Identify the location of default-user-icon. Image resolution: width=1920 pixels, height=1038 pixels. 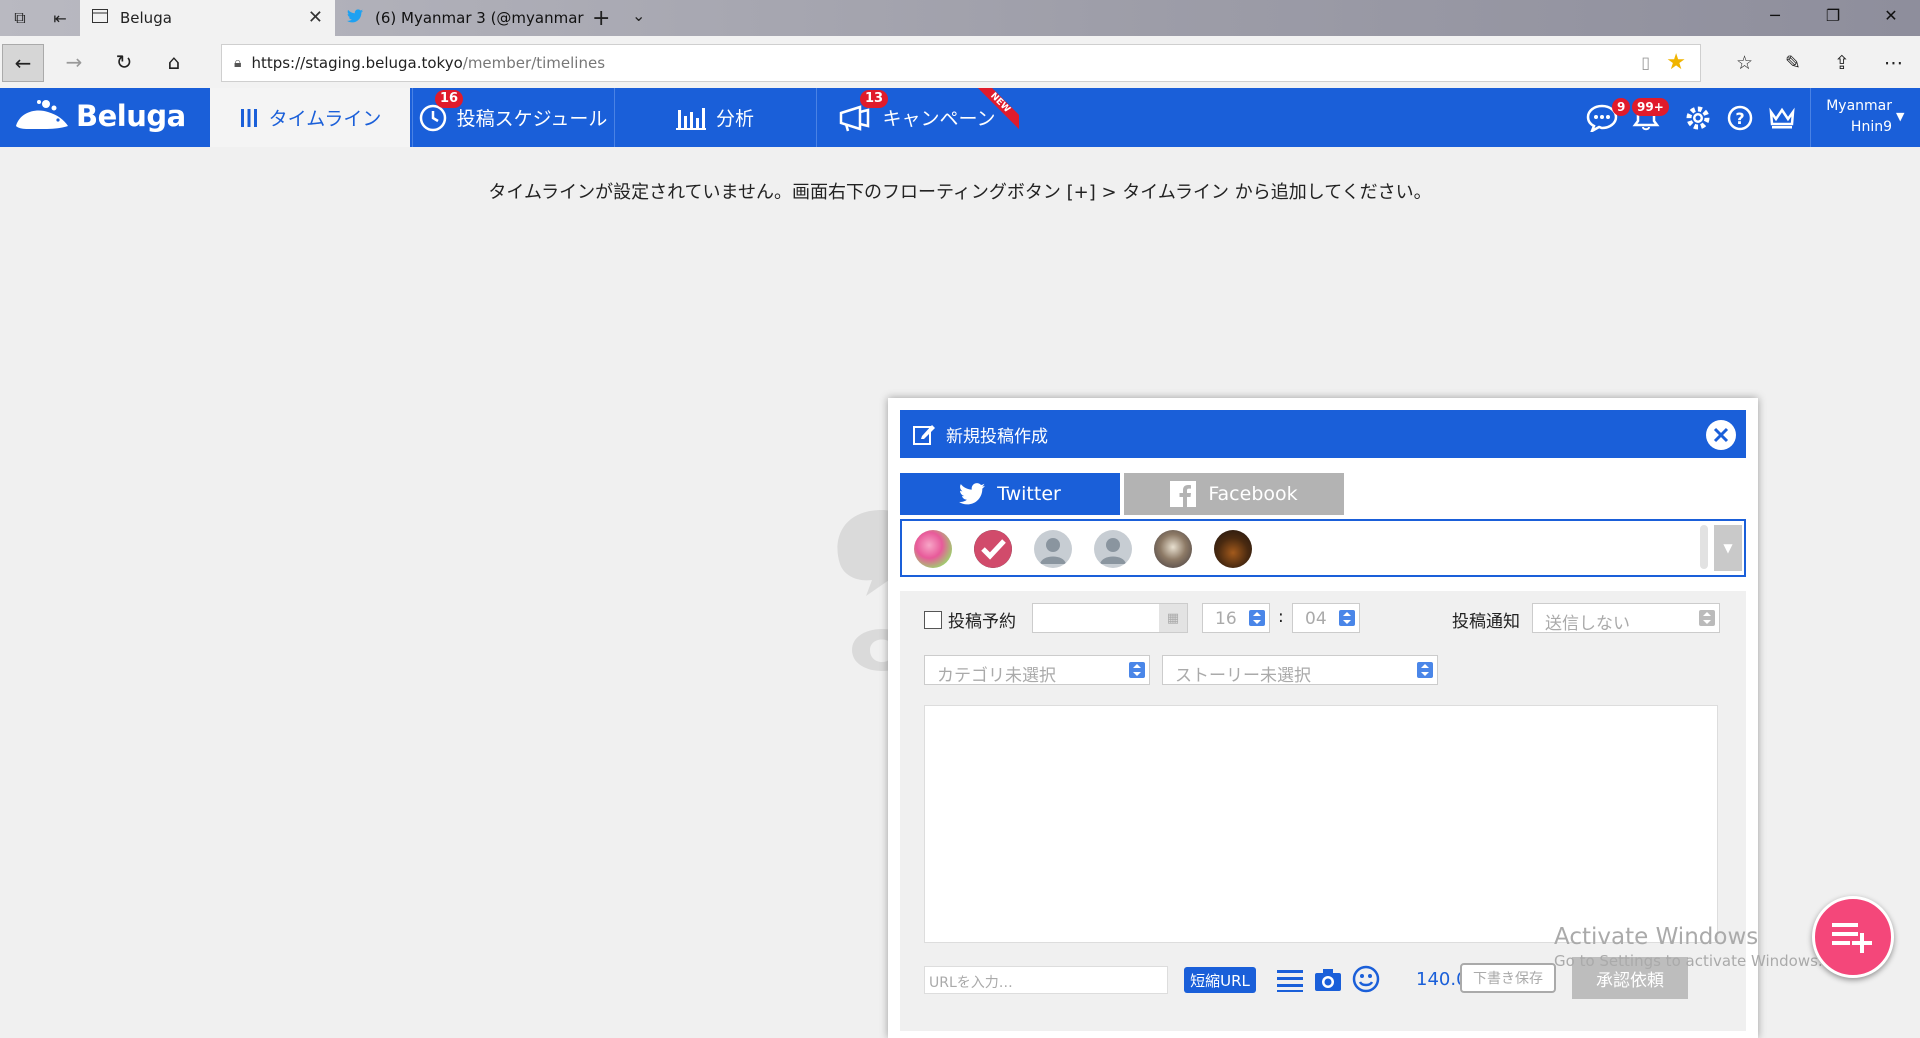
(1053, 551).